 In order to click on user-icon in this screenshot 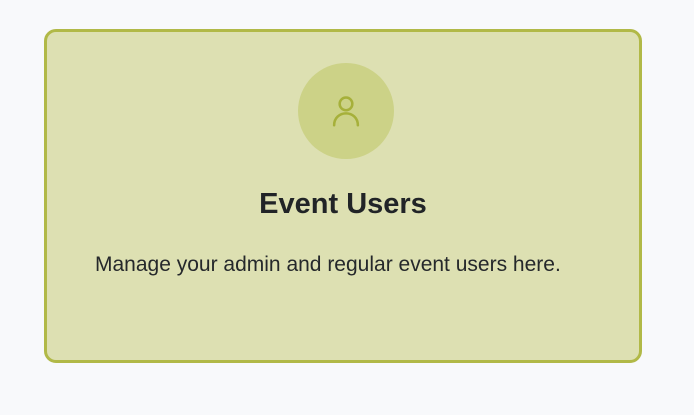, I will do `click(346, 111)`.